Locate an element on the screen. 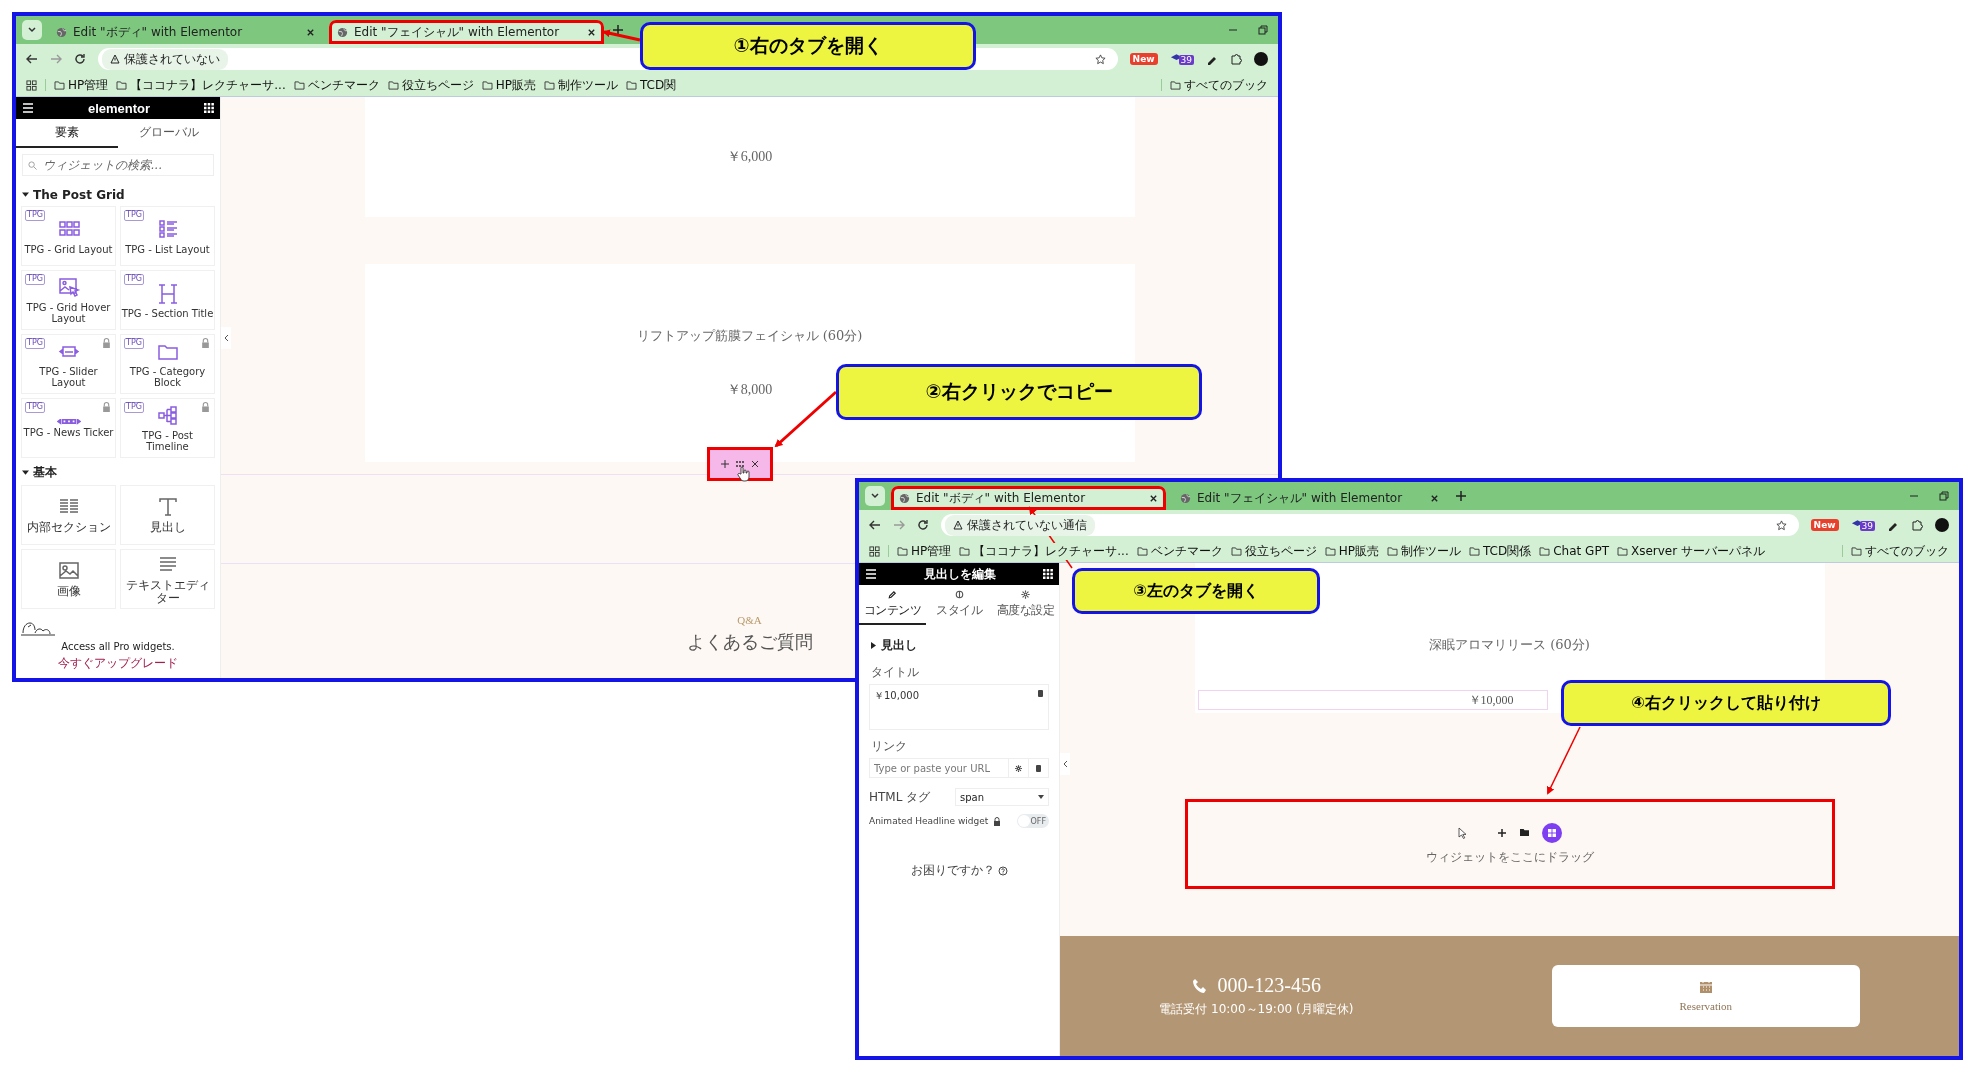 The image size is (1980, 1080). widget-tile: TPG TPG - Grid Hover Layout is located at coordinates (68, 300).